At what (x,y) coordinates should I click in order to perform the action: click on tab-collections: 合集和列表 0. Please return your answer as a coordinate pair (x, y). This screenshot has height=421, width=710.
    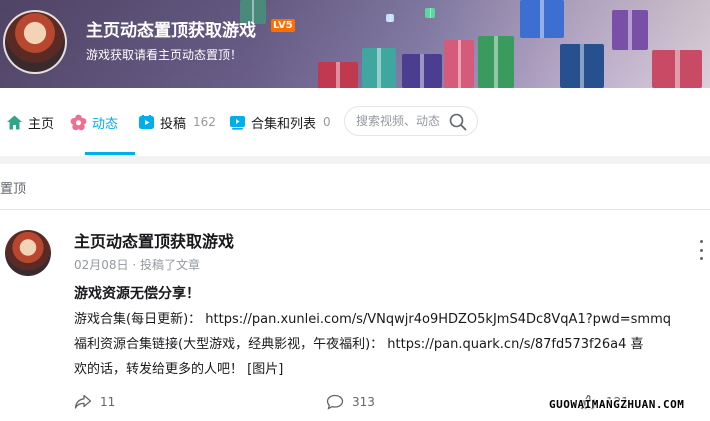
    Looking at the image, I should click on (280, 122).